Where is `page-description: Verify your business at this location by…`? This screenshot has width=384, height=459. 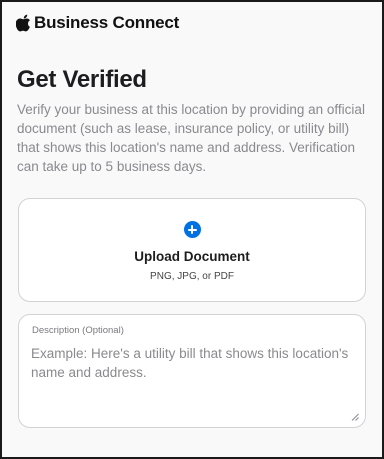
page-description: Verify your business at this location by… is located at coordinates (191, 138).